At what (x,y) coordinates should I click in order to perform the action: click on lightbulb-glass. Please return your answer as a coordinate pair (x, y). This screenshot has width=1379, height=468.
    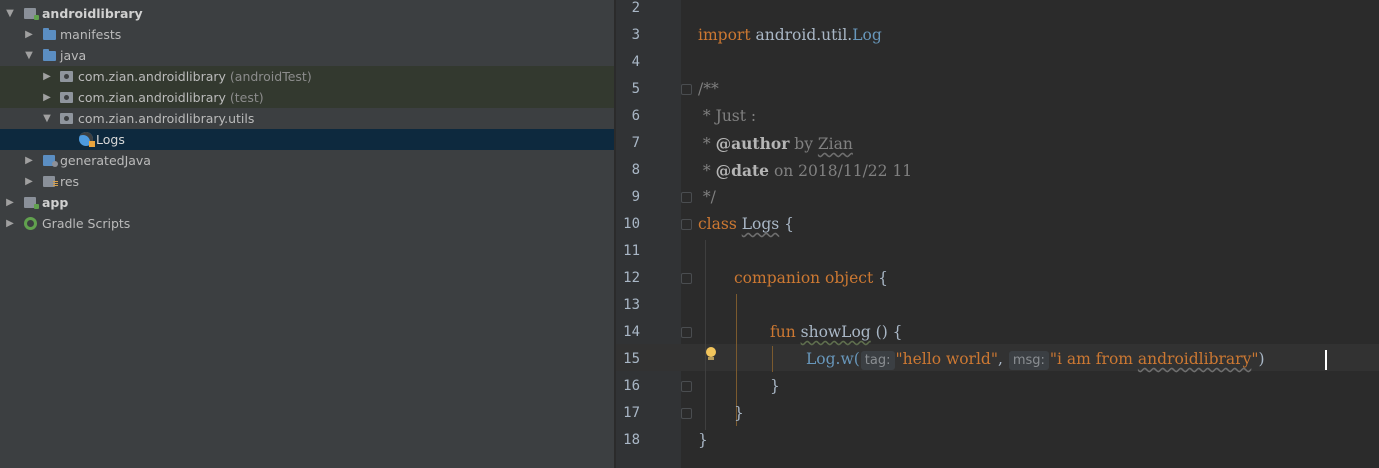
    Looking at the image, I should click on (711, 352).